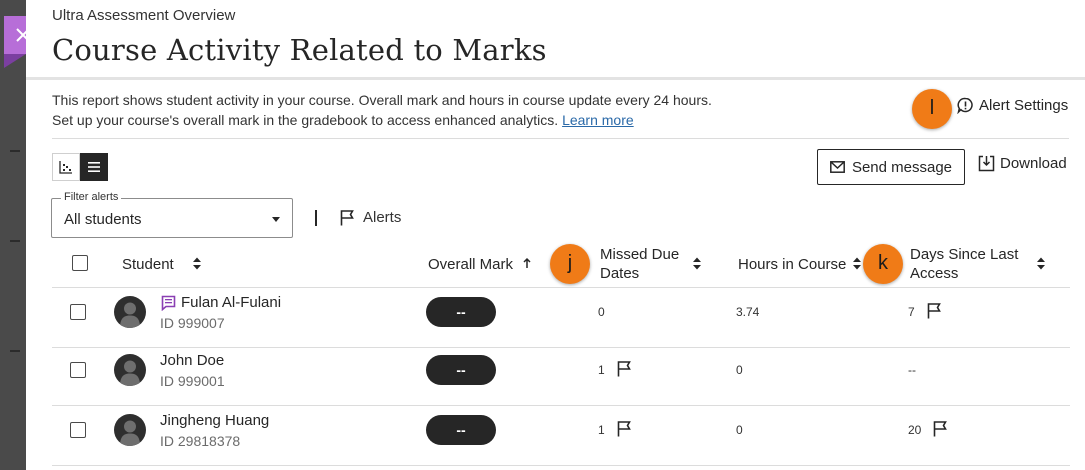 The width and height of the screenshot is (1085, 470). Describe the element at coordinates (561, 287) in the screenshot. I see `table-header-divider` at that location.